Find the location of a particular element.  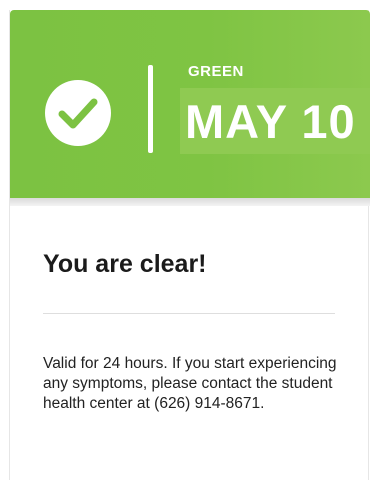

checkmark-icon is located at coordinates (78, 113).